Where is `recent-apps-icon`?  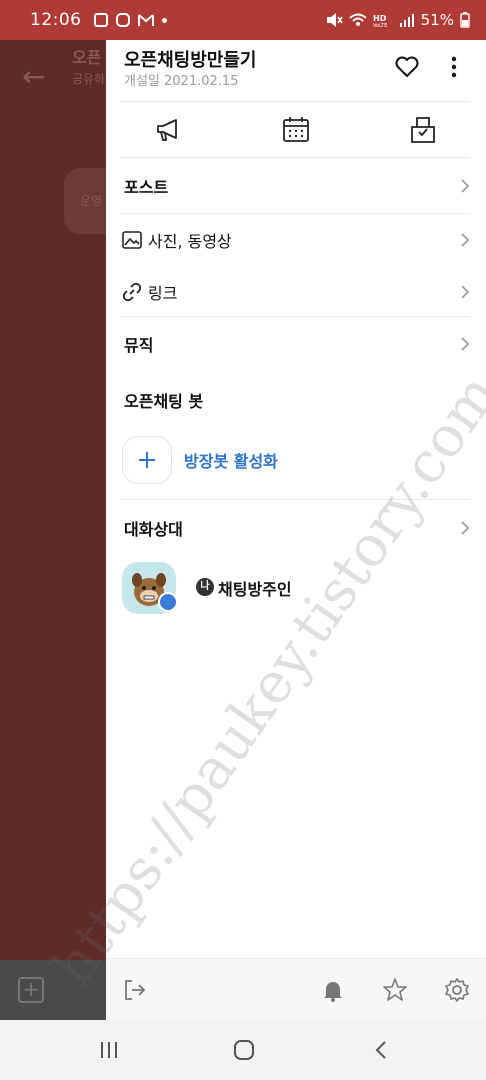 recent-apps-icon is located at coordinates (109, 1050).